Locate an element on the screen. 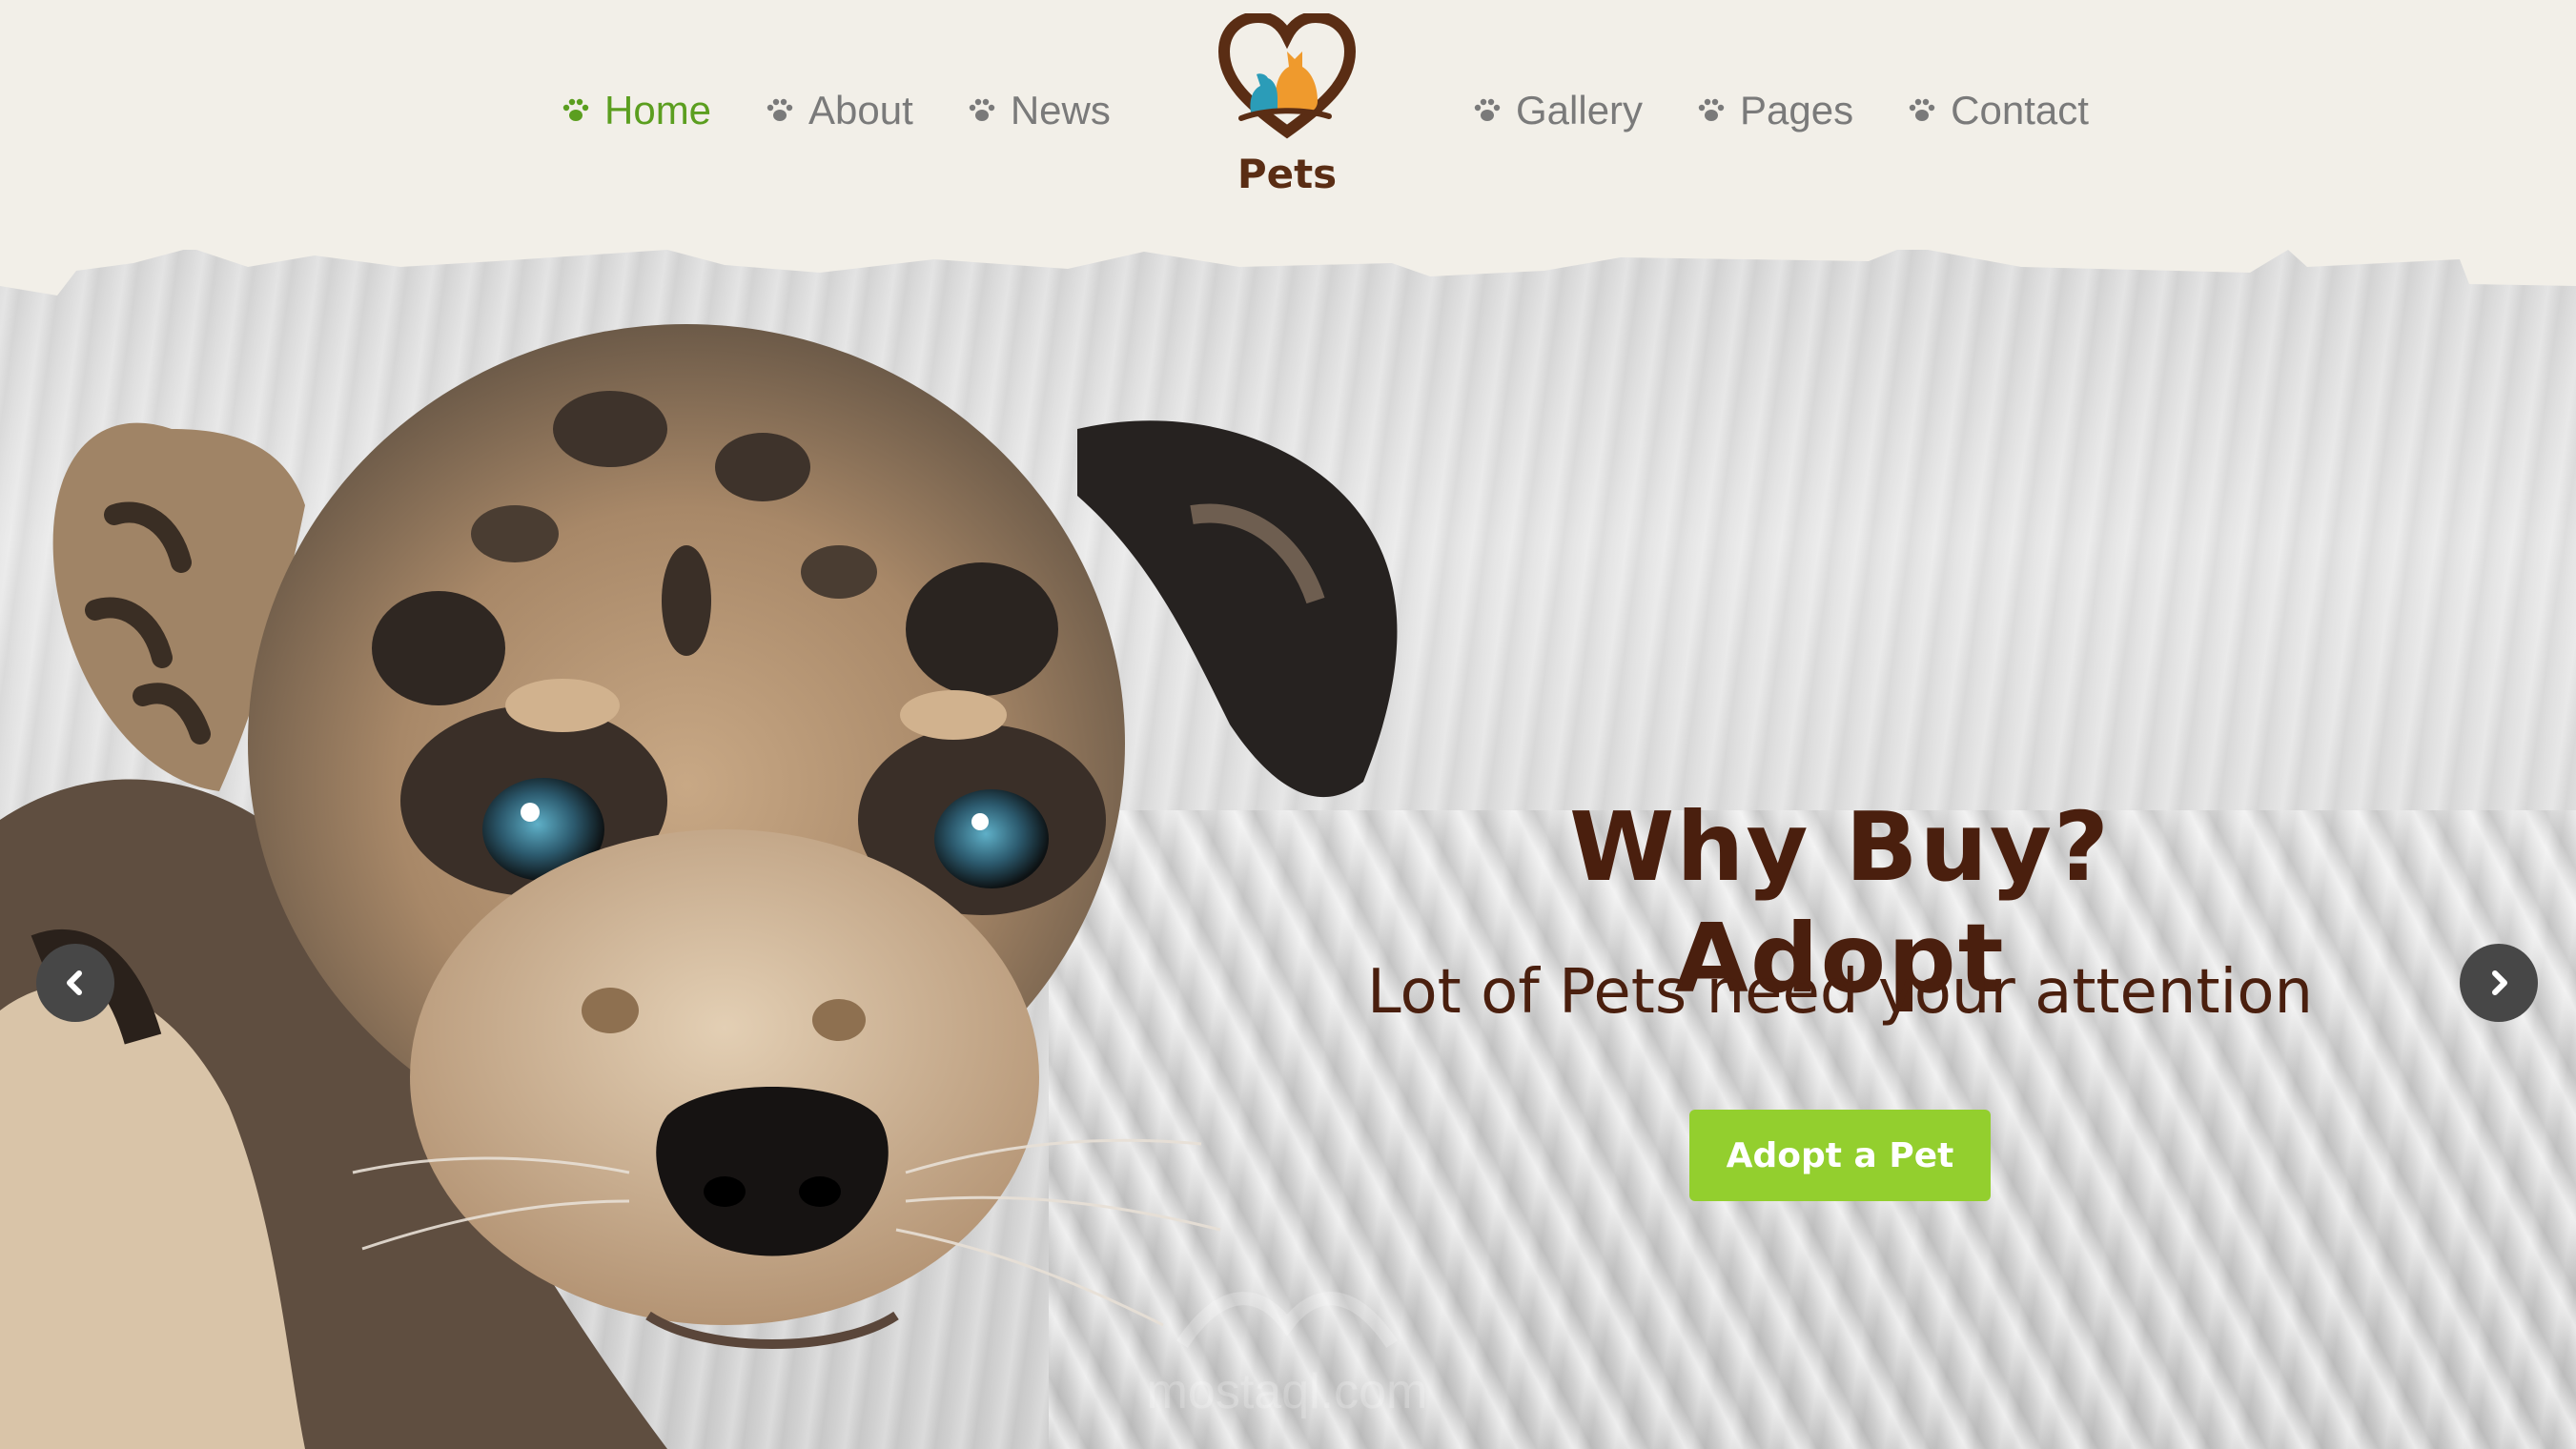  nav-item-news: News is located at coordinates (1040, 110).